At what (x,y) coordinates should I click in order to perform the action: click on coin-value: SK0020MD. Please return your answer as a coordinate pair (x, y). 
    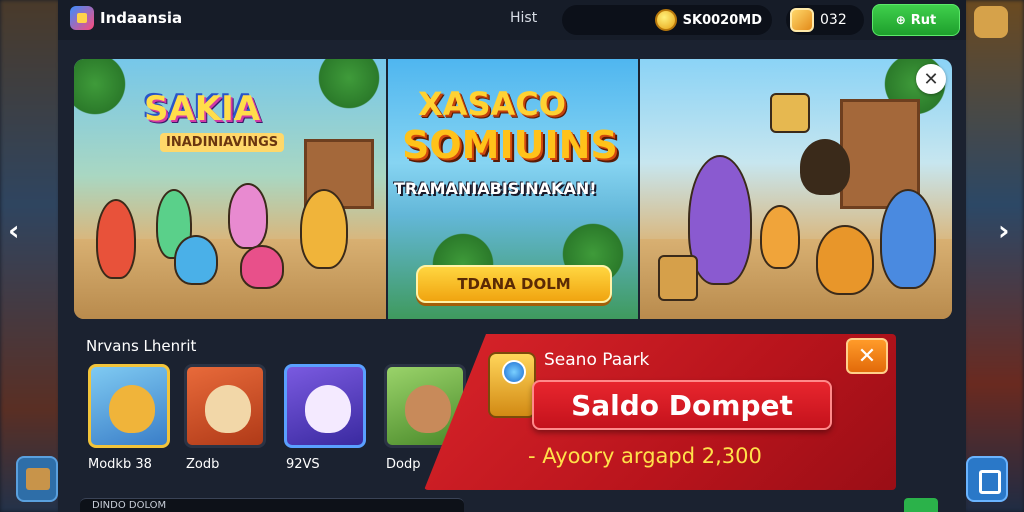
    Looking at the image, I should click on (722, 20).